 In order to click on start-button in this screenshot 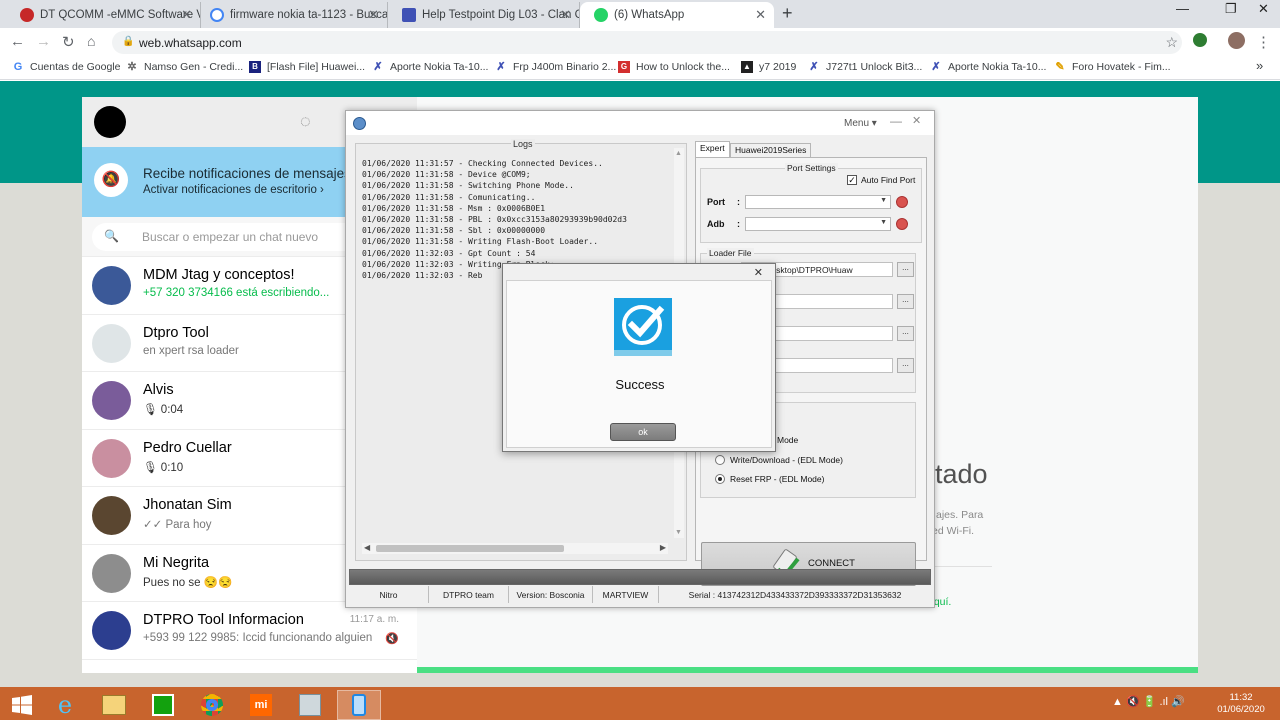, I will do `click(22, 705)`.